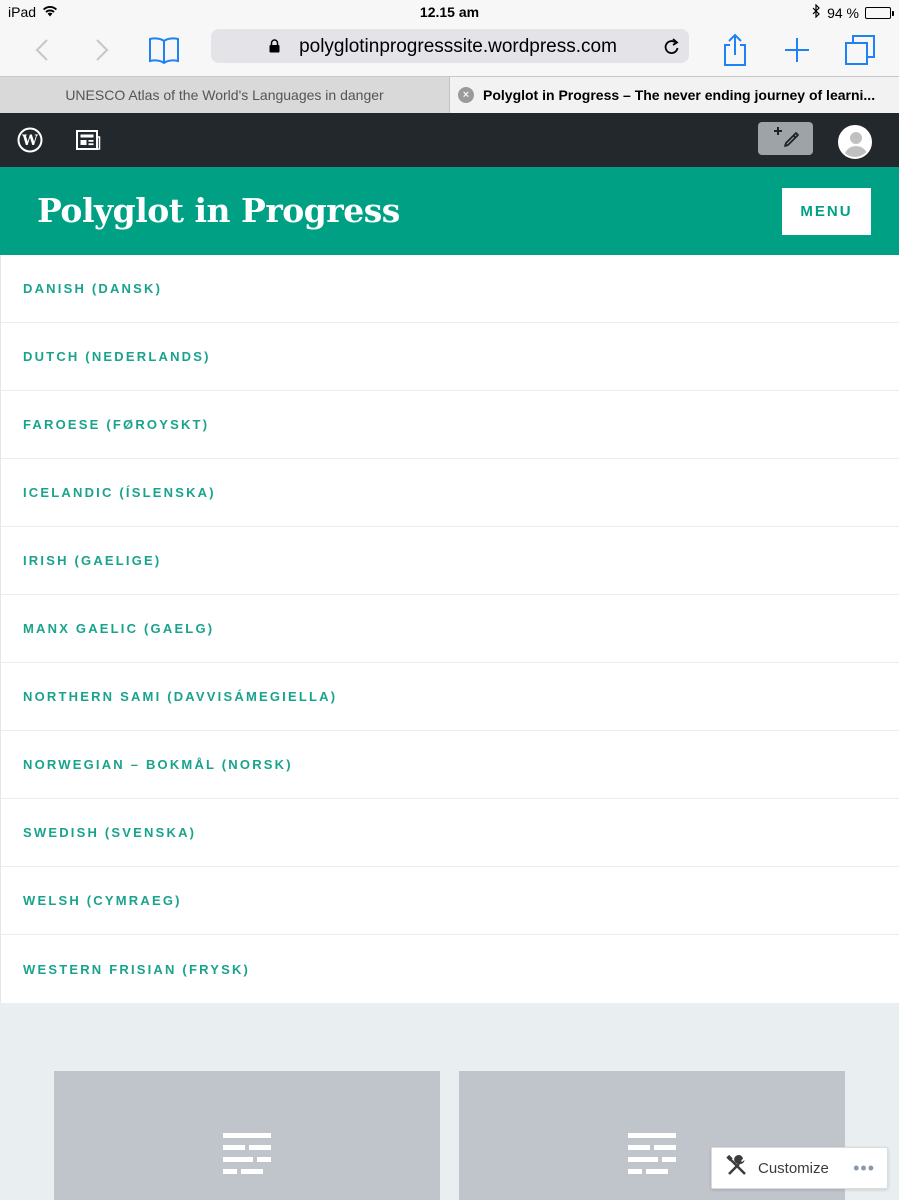 This screenshot has width=899, height=1200. Describe the element at coordinates (816, 12) in the screenshot. I see `bluetooth-icon` at that location.